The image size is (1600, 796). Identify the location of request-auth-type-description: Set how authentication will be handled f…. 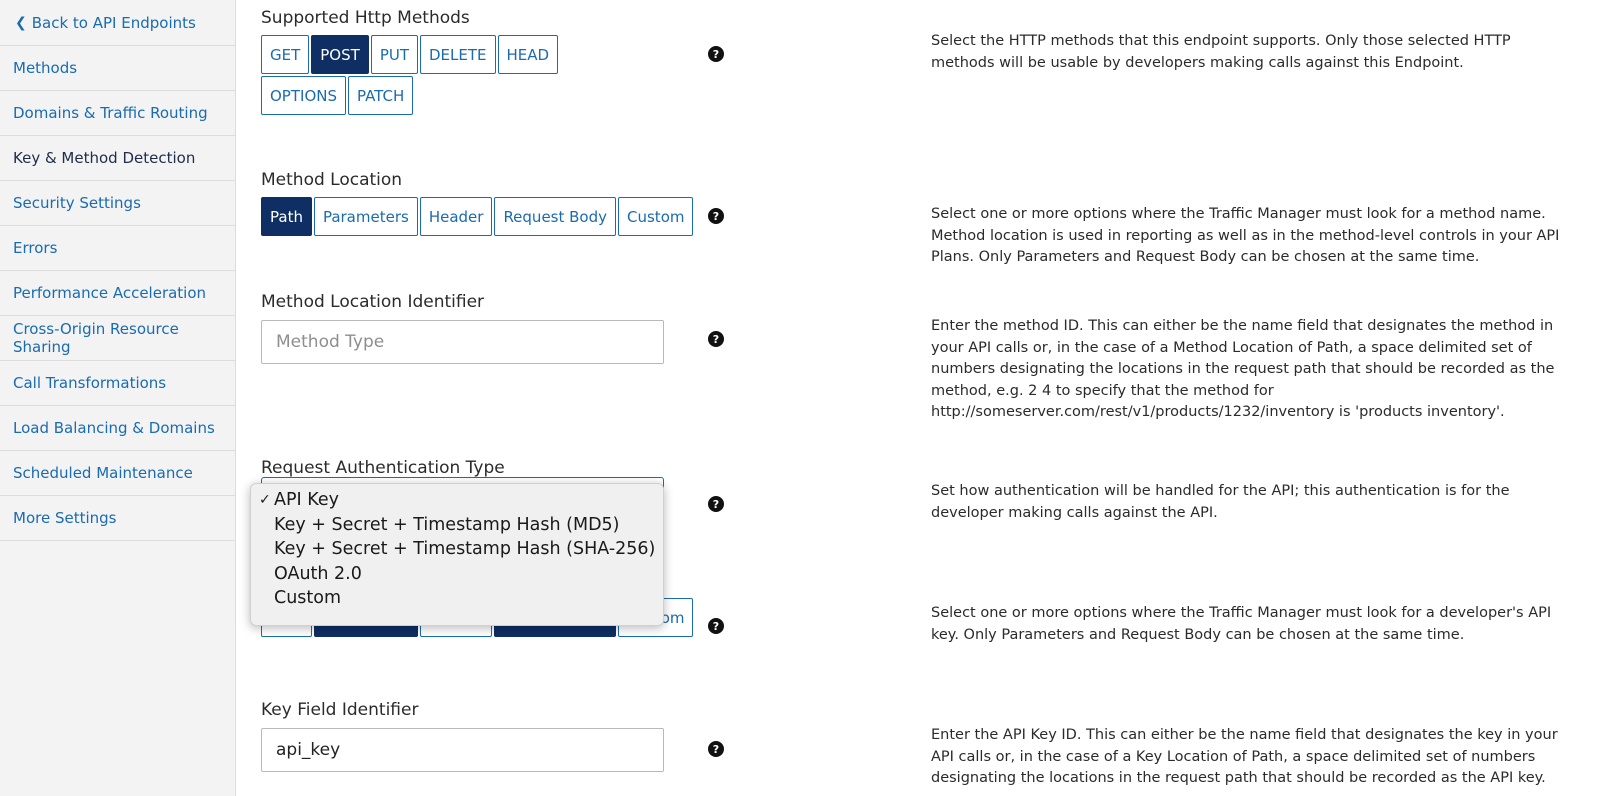
(1220, 502).